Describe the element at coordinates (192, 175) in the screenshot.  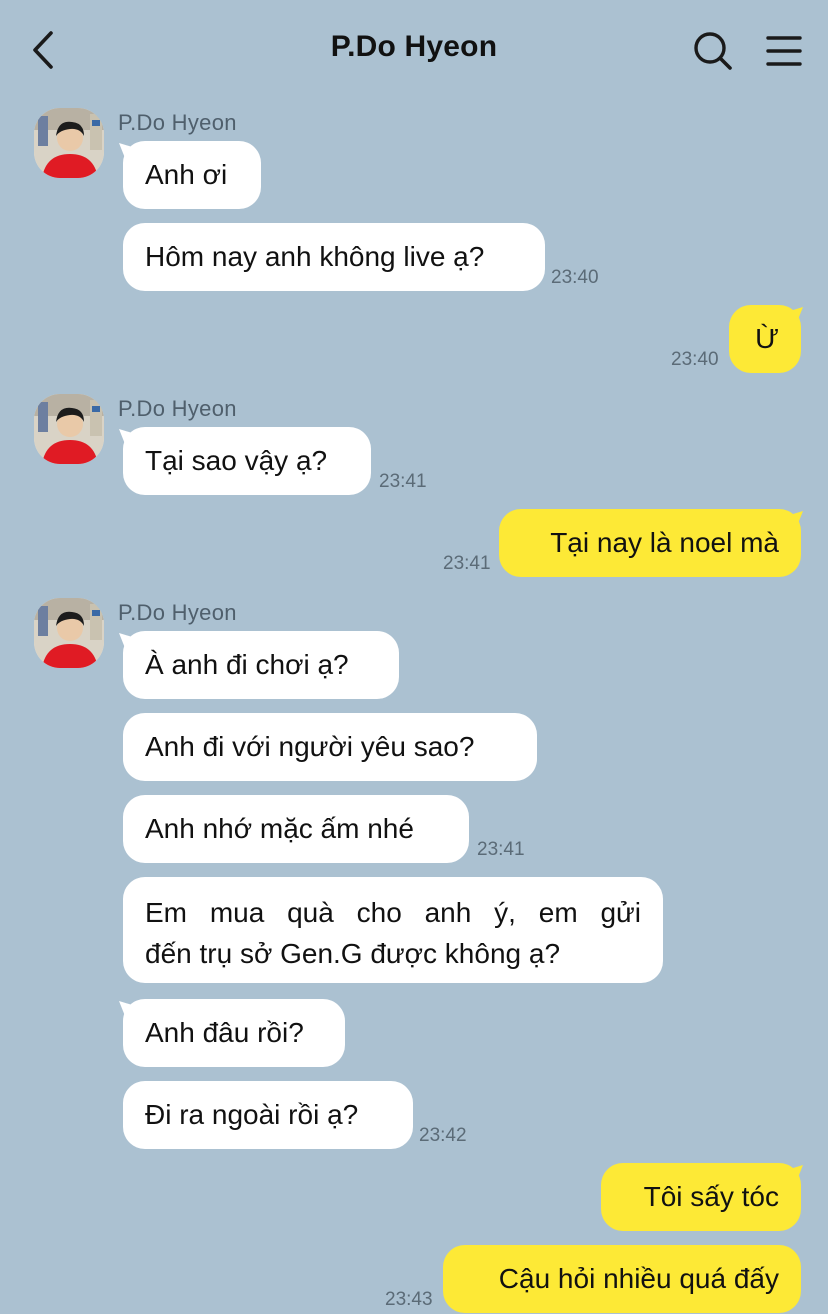
I see `incoming-message-bubble: Anh ơi` at that location.